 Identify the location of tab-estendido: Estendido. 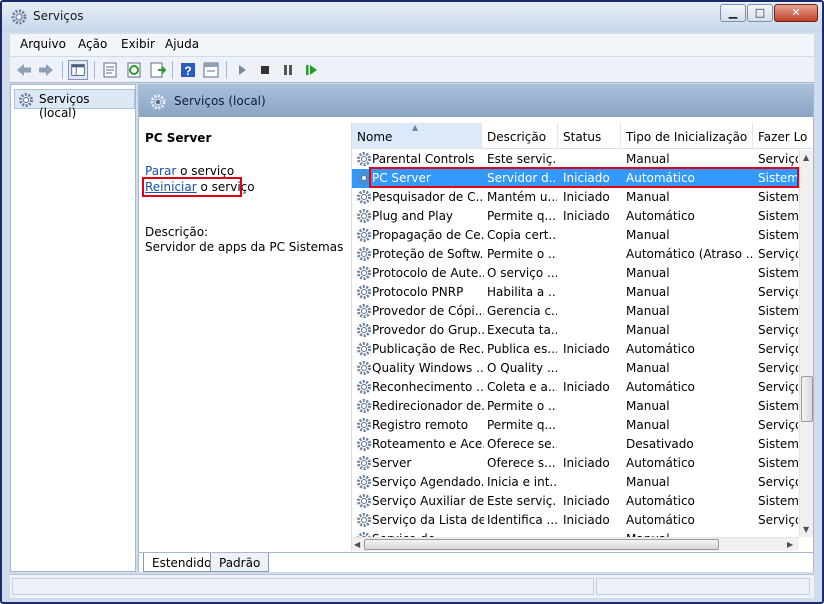
(182, 562).